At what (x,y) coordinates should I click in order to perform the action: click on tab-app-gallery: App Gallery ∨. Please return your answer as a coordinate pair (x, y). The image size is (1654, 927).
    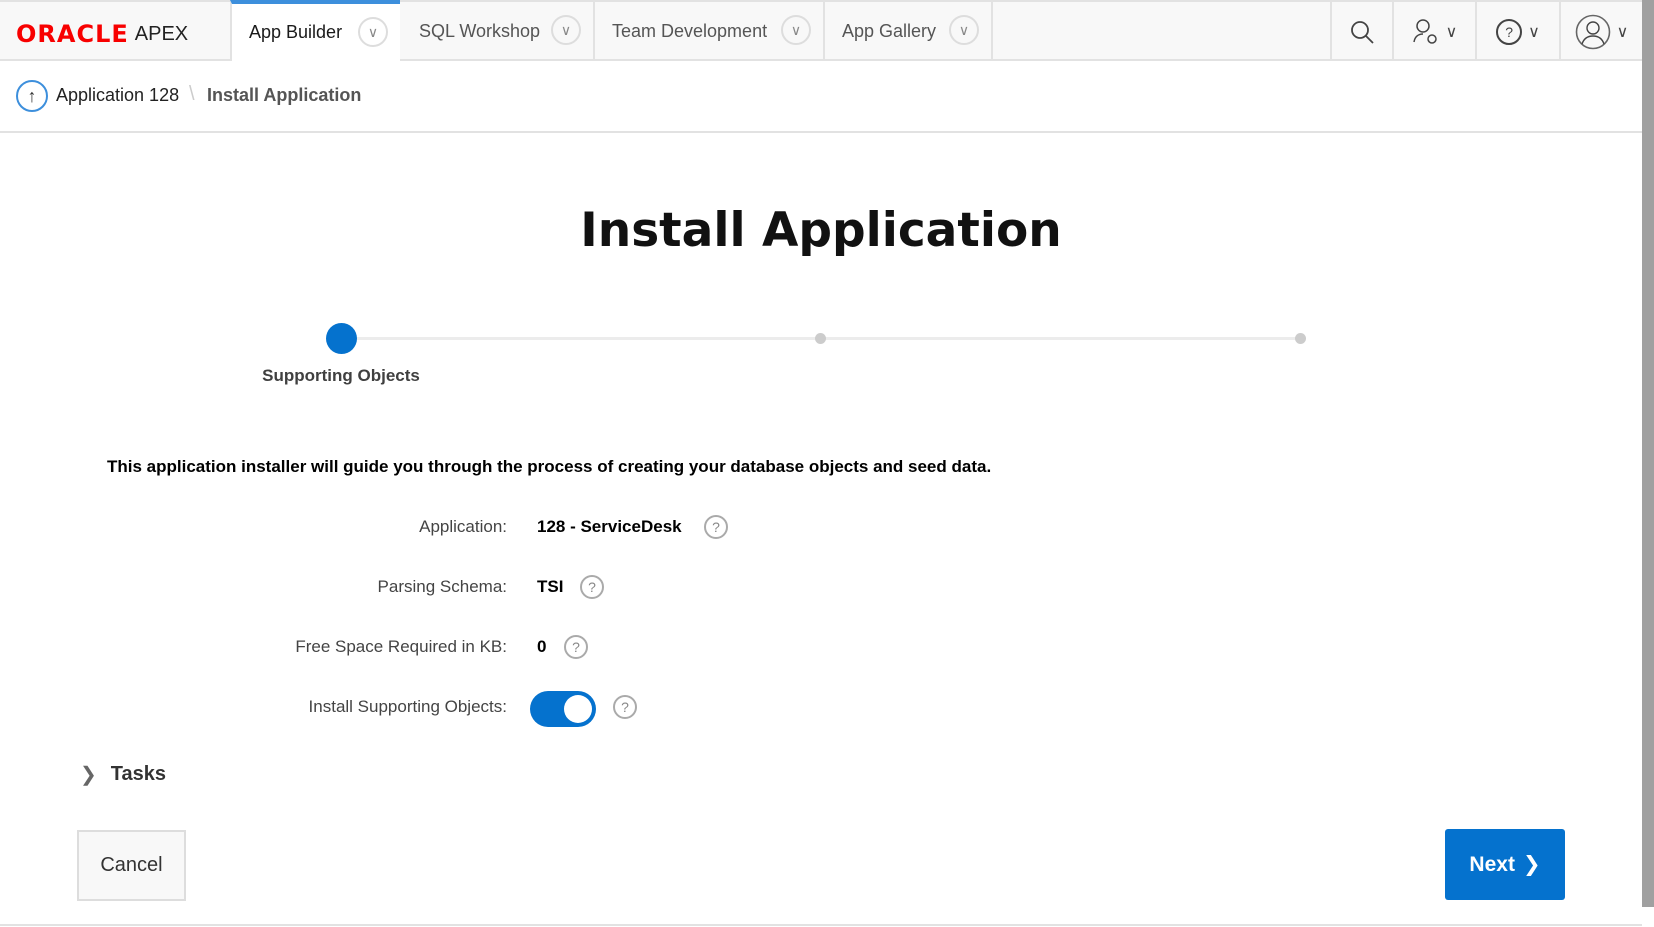
    Looking at the image, I should click on (909, 31).